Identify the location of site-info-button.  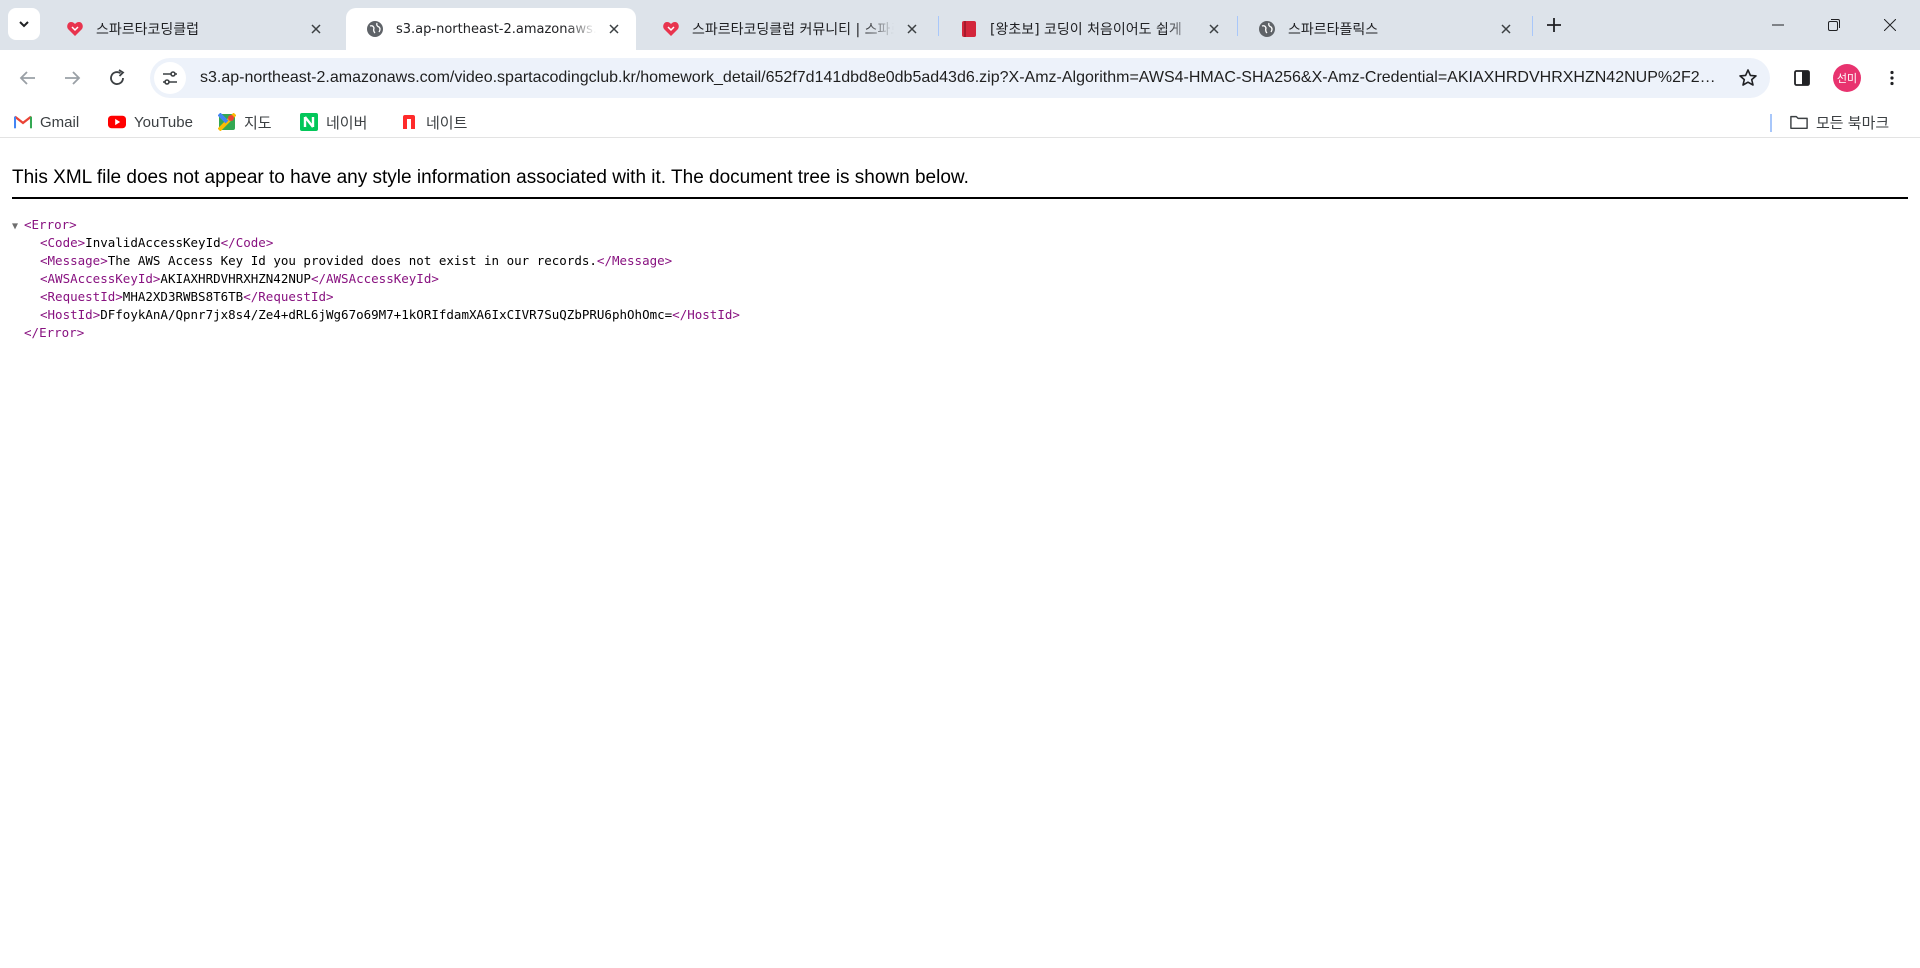
(170, 78).